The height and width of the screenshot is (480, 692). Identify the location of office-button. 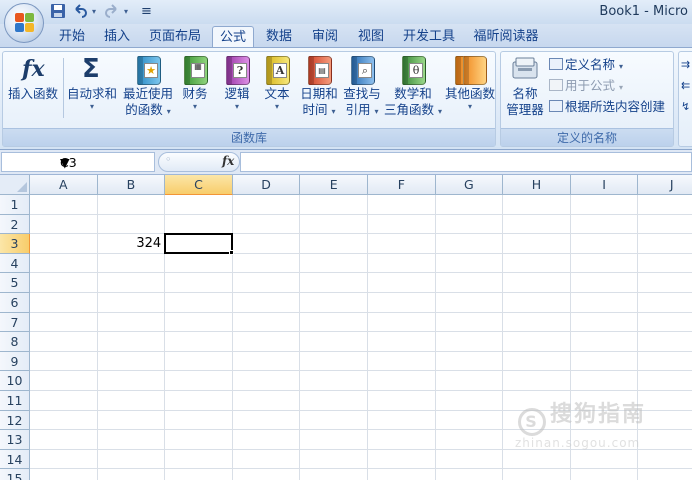
(24, 23).